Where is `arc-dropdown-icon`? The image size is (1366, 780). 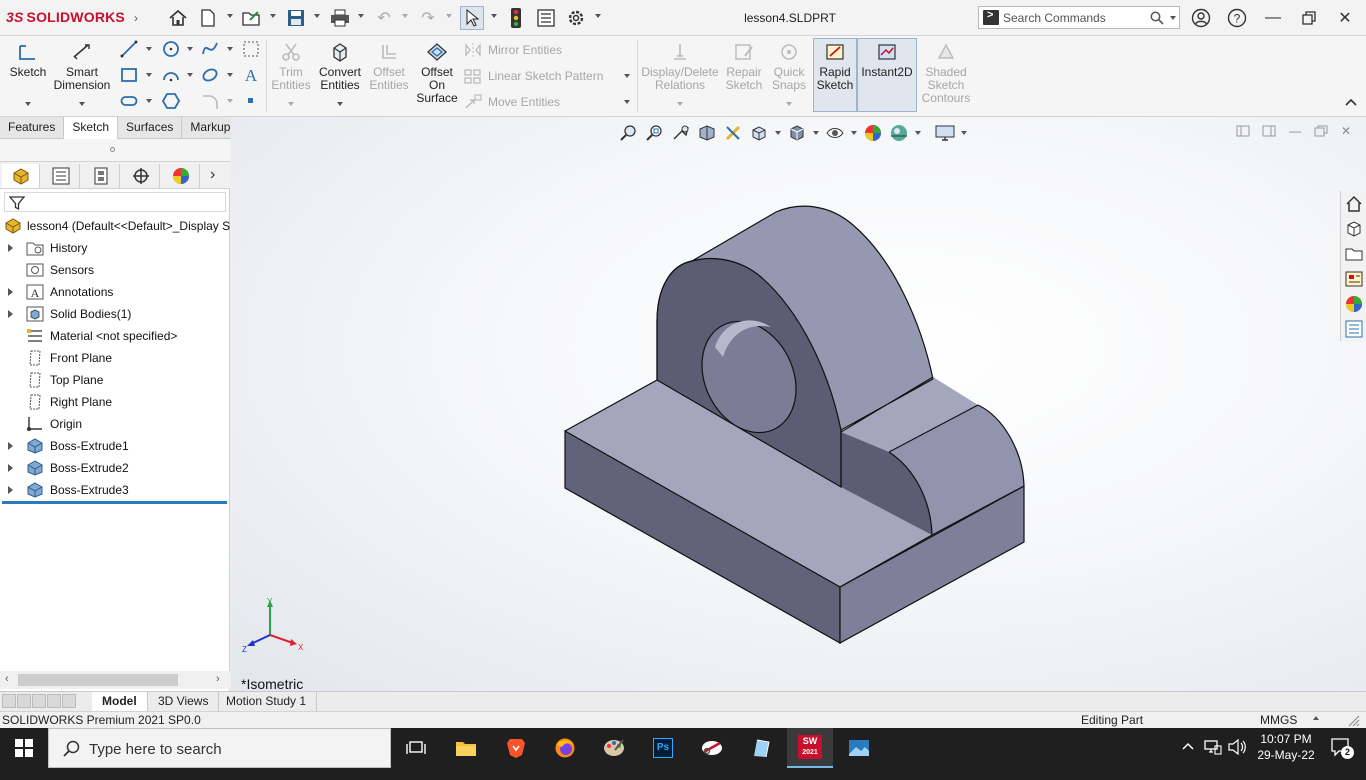 arc-dropdown-icon is located at coordinates (190, 75).